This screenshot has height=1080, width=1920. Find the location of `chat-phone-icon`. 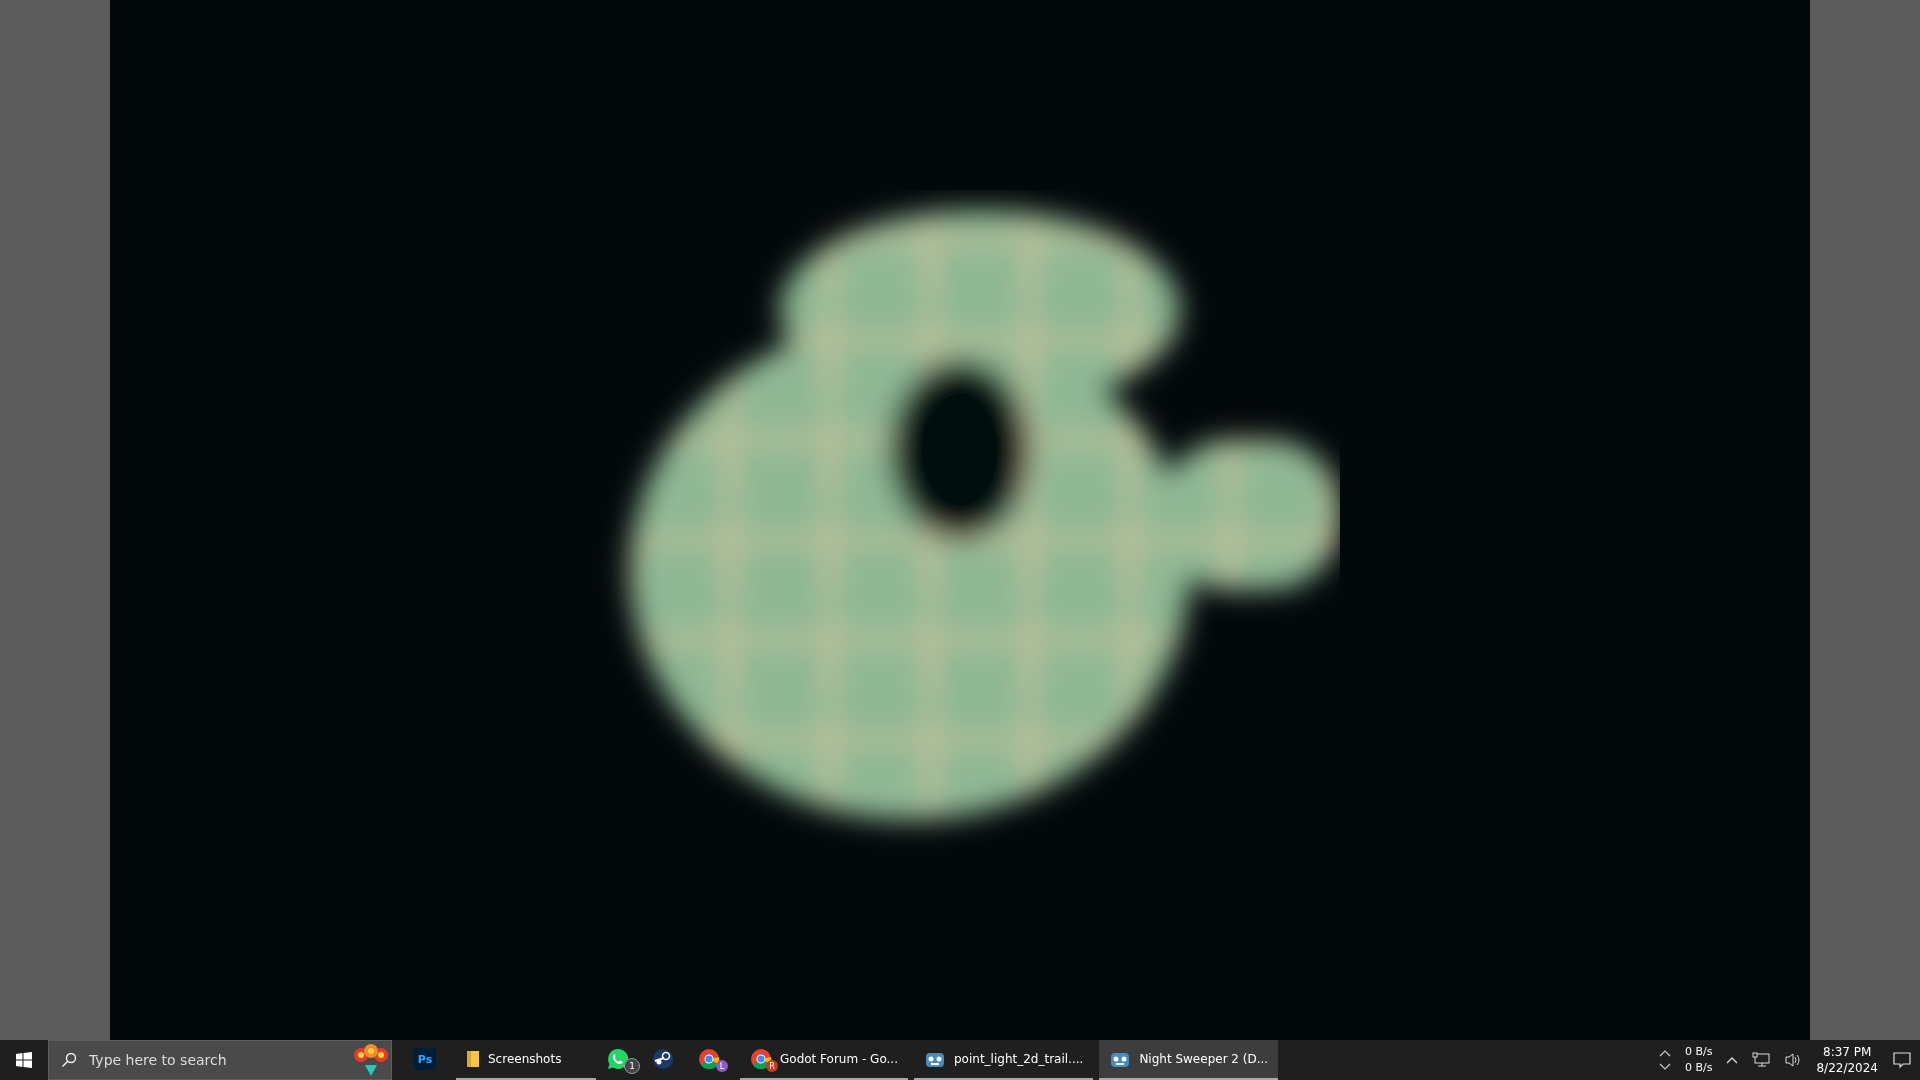

chat-phone-icon is located at coordinates (618, 1059).